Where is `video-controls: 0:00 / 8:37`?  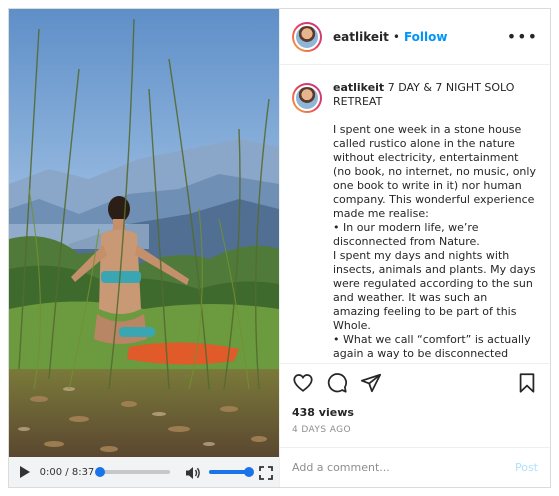 video-controls: 0:00 / 8:37 is located at coordinates (144, 472).